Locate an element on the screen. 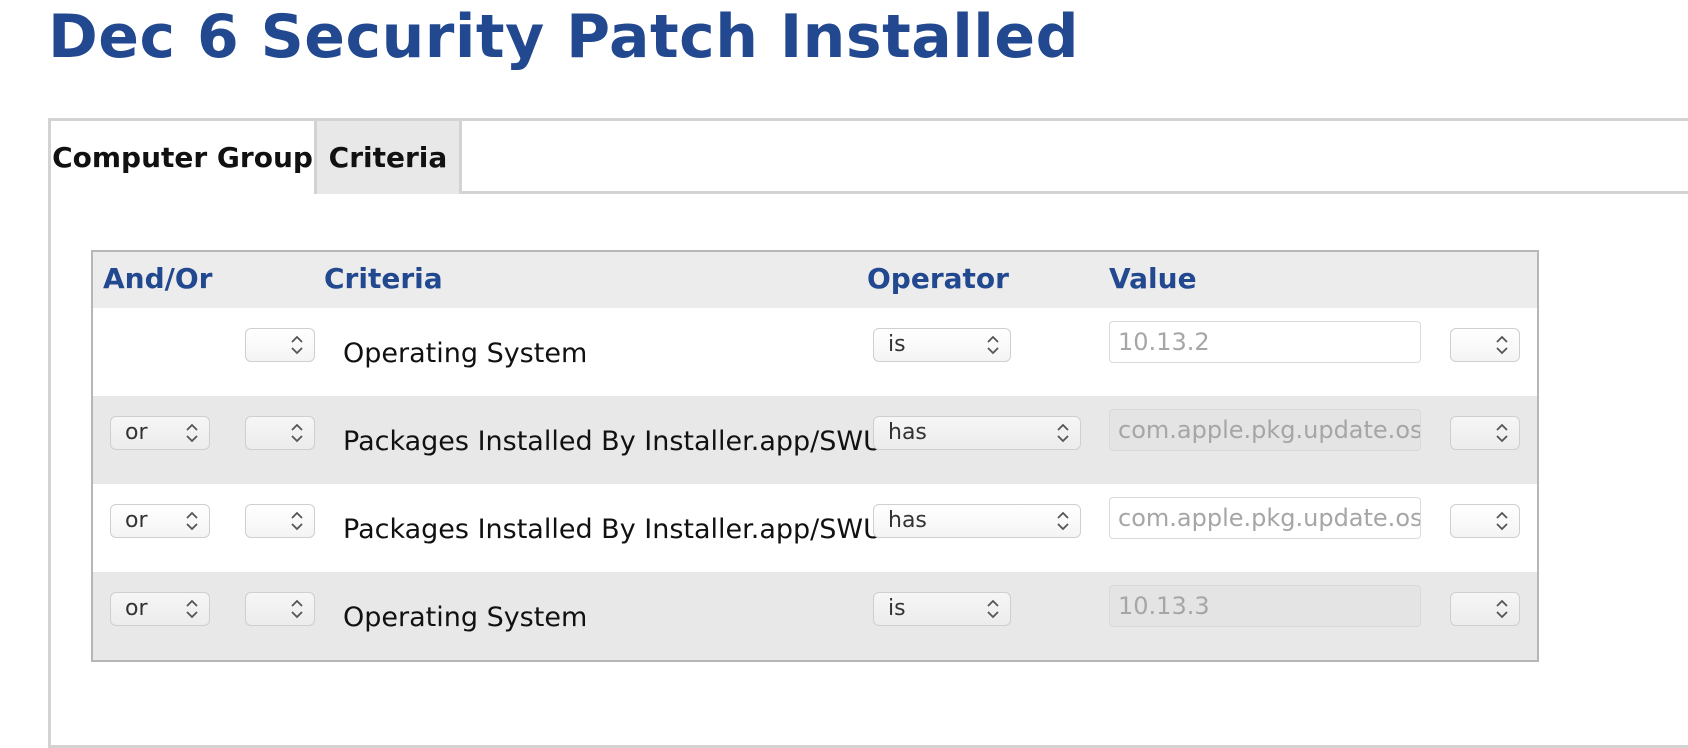  header-value: Value is located at coordinates (1153, 278).